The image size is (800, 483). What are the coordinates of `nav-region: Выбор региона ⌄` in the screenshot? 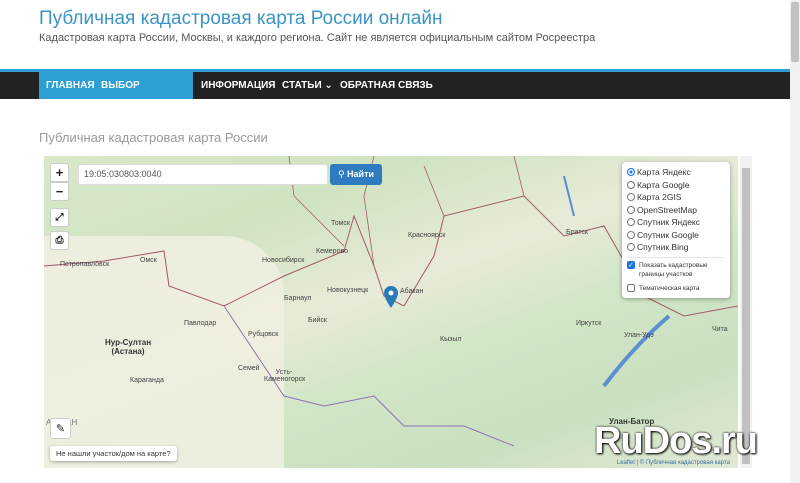 It's located at (143, 95).